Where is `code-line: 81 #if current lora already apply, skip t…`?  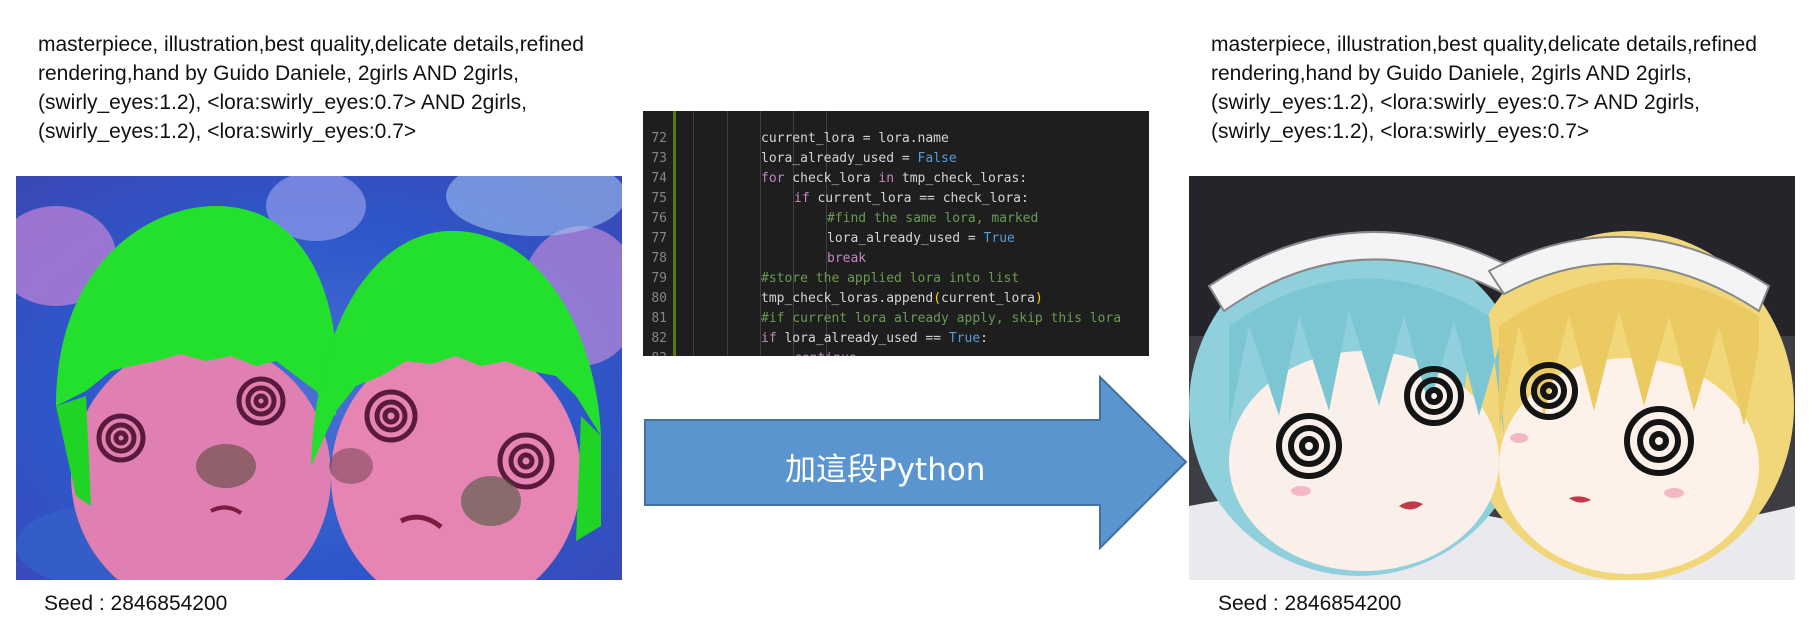 code-line: 81 #if current lora already apply, skip t… is located at coordinates (886, 318).